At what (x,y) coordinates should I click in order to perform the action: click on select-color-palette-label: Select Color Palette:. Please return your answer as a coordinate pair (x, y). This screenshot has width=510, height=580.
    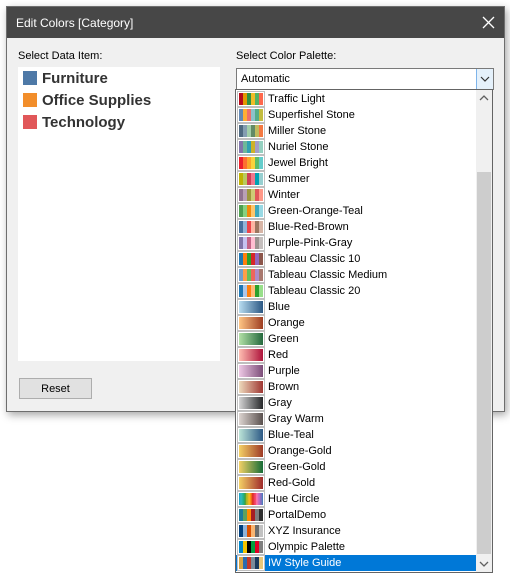
    Looking at the image, I should click on (286, 56).